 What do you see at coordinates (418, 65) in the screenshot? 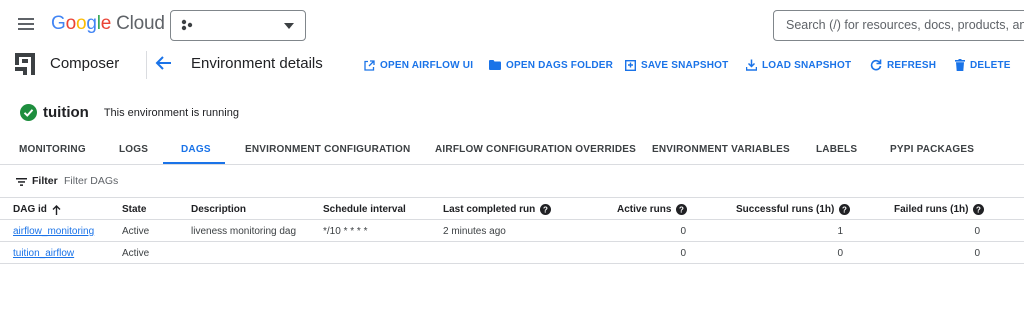
I see `open-airflow-ui-button: OPEN AIRFLOW UI` at bounding box center [418, 65].